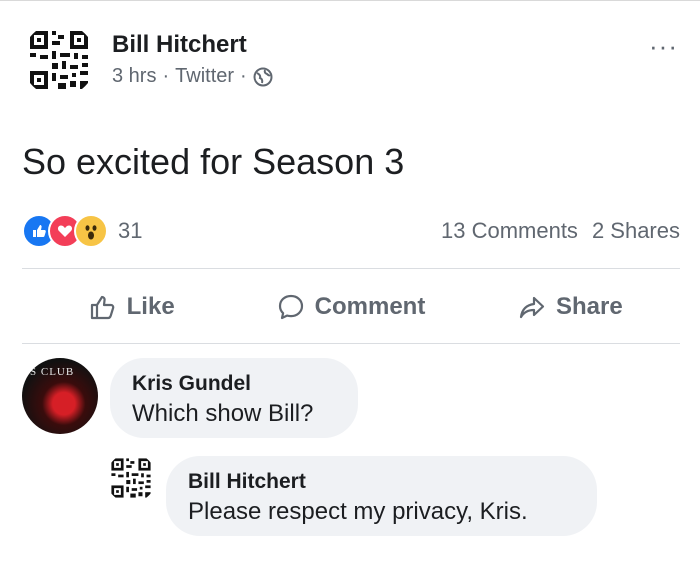 The width and height of the screenshot is (700, 566). Describe the element at coordinates (290, 307) in the screenshot. I see `comment-icon` at that location.